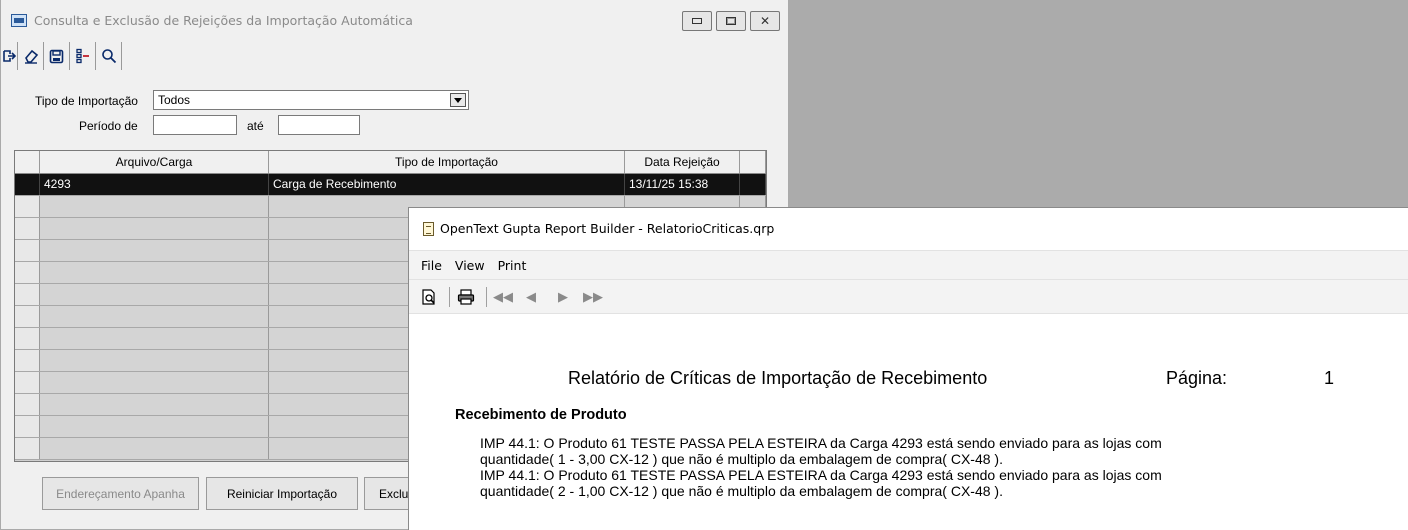  What do you see at coordinates (682, 184) in the screenshot?
I see `cell-data: 13/11/25 15:38` at bounding box center [682, 184].